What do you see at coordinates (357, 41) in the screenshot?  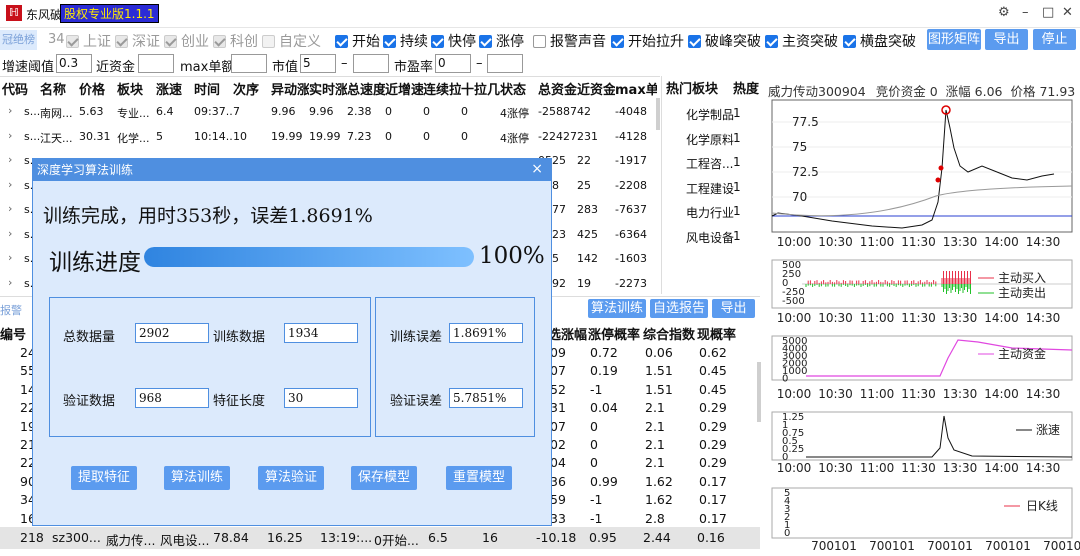 I see `filter-start: 开始` at bounding box center [357, 41].